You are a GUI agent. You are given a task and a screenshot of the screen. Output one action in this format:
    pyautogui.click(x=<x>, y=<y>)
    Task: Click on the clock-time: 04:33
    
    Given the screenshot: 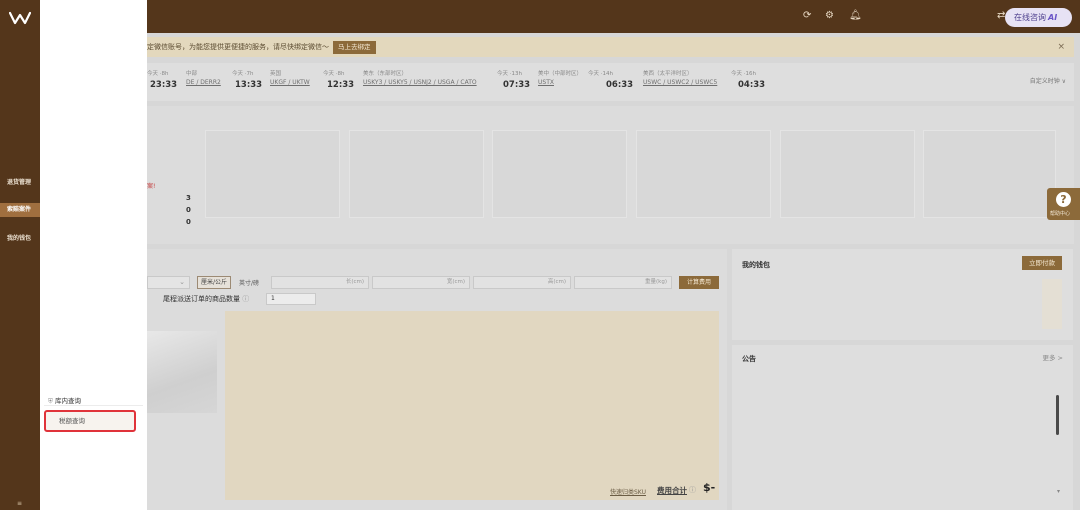 What is the action you would take?
    pyautogui.click(x=751, y=85)
    